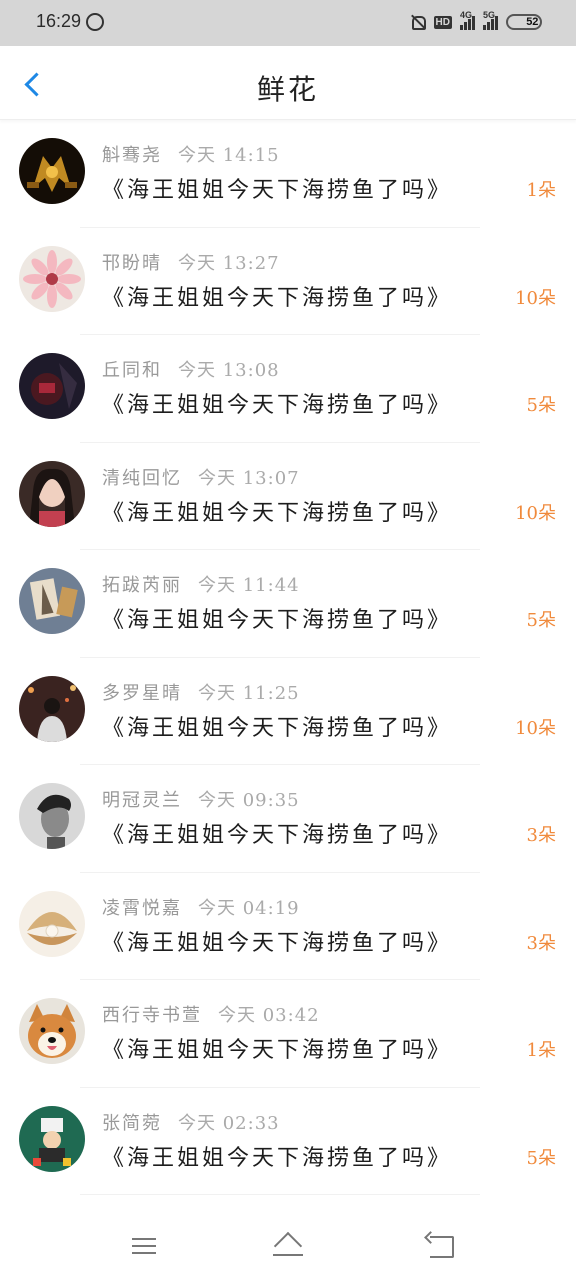 The height and width of the screenshot is (1280, 576). What do you see at coordinates (249, 908) in the screenshot?
I see `timestamp: 今天 04:19` at bounding box center [249, 908].